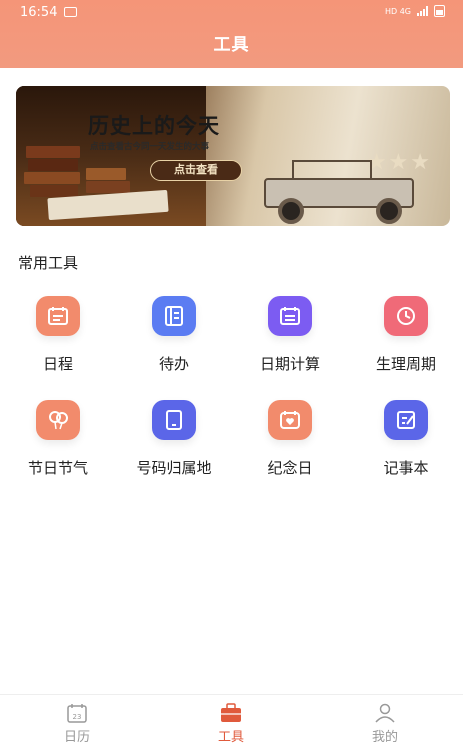 This screenshot has height=743, width=463. I want to click on tool-period-cycle: 生理周期, so click(405, 335).